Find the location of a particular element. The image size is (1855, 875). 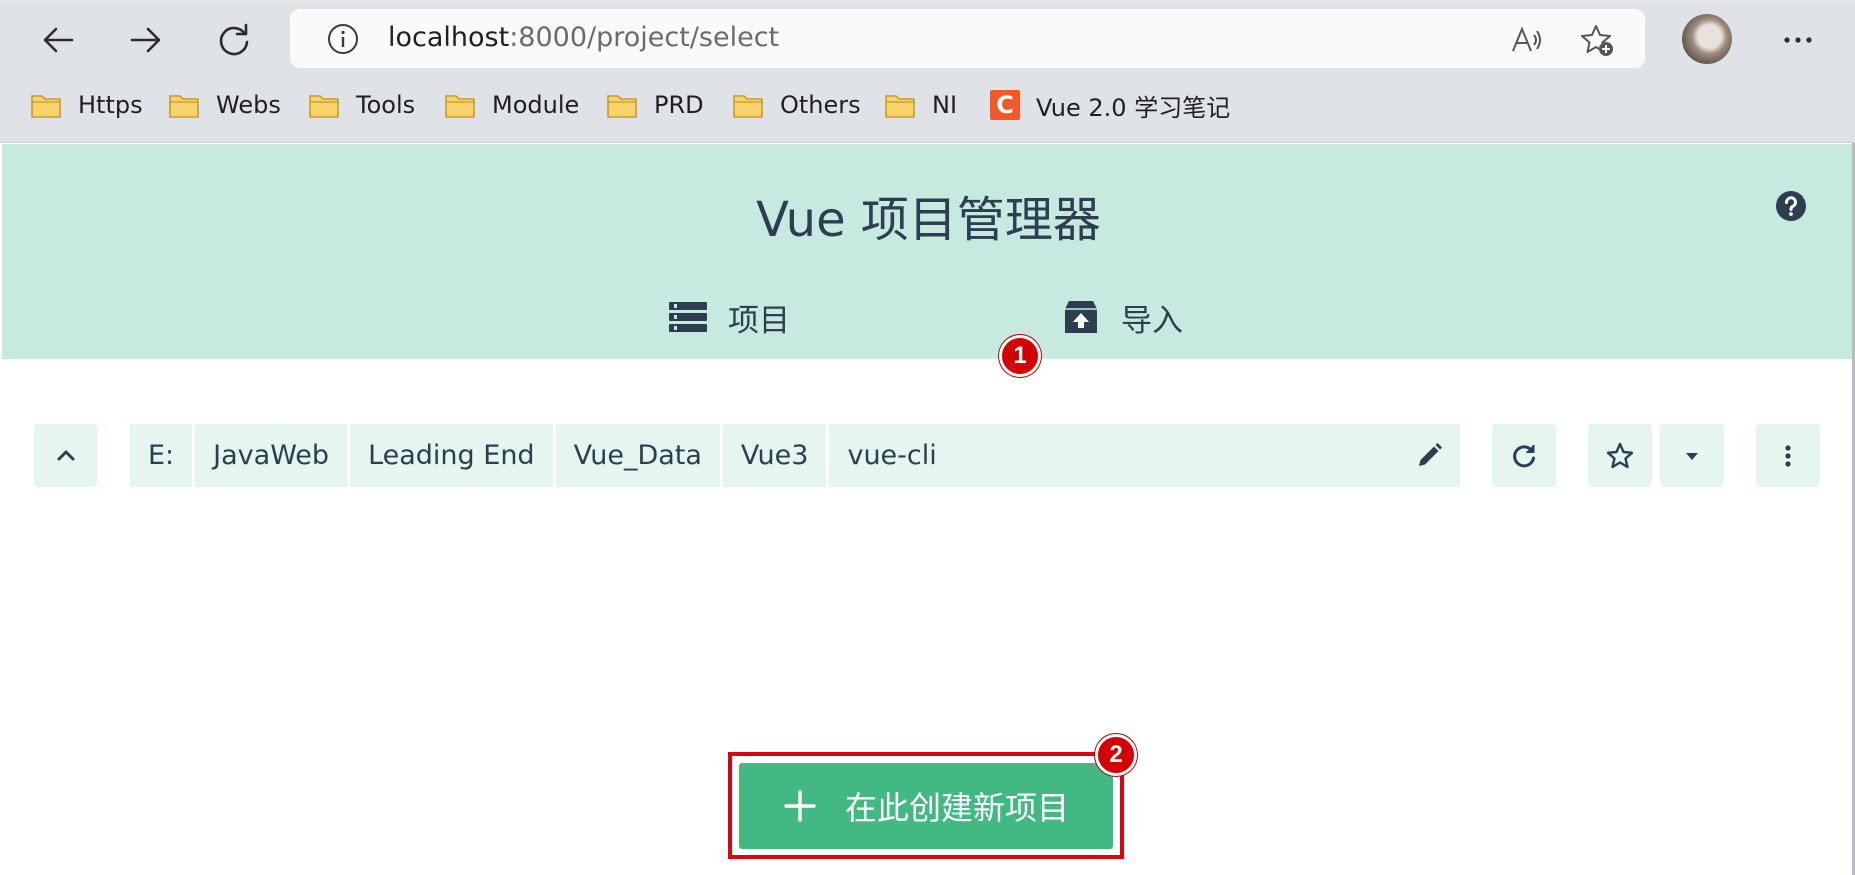

bookmark-label: Module is located at coordinates (536, 105).